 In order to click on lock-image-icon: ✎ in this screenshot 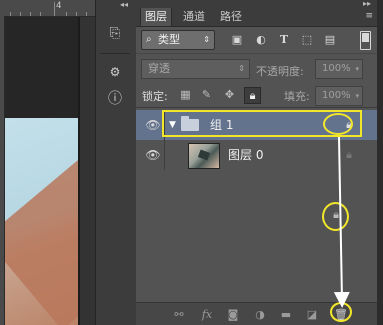, I will do `click(206, 94)`.